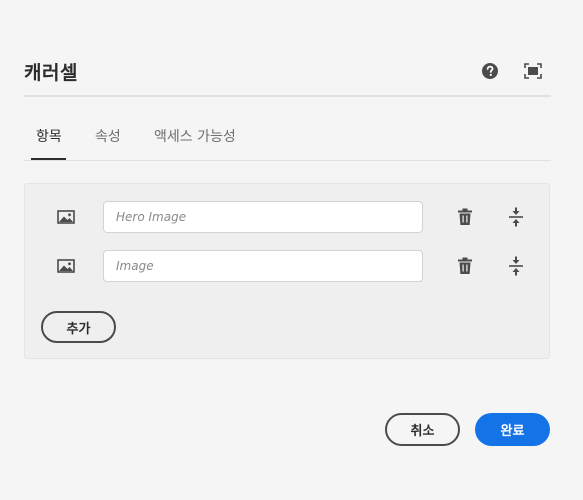  Describe the element at coordinates (108, 136) in the screenshot. I see `tab-properties: 속성` at that location.